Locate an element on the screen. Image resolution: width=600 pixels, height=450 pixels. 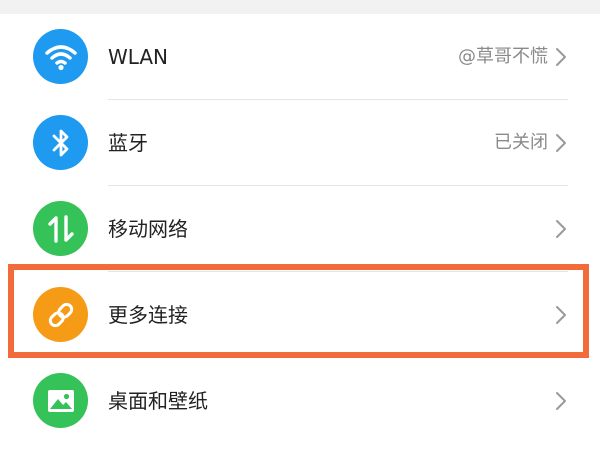
wlan-network-name: @草哥不慌 is located at coordinates (503, 56).